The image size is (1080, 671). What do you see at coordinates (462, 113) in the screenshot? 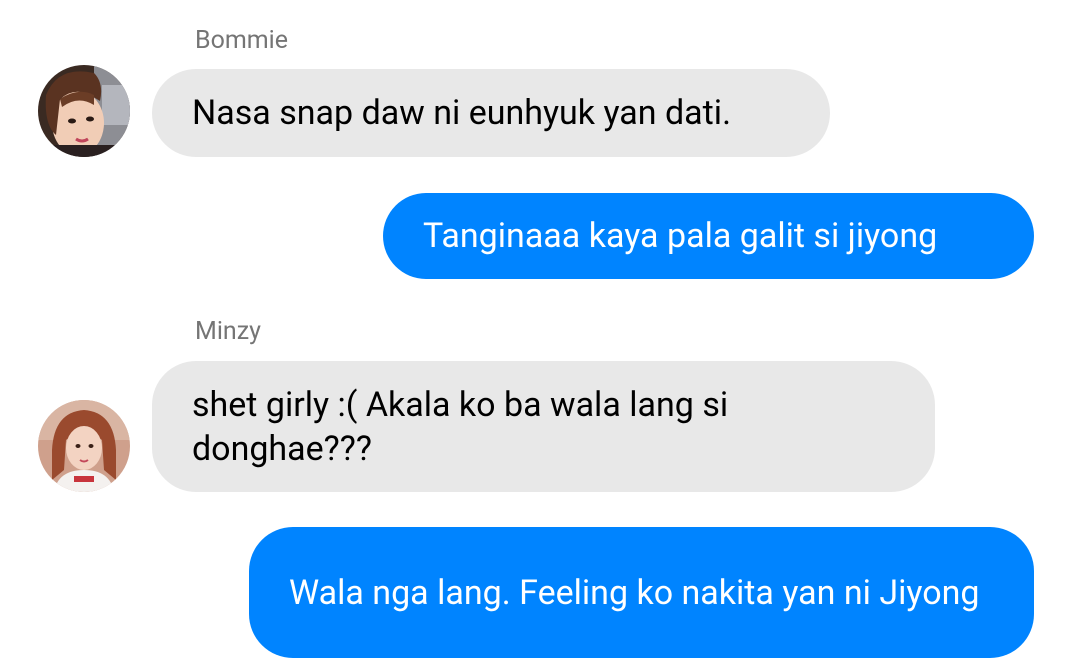
I see `message-text: Nasa snap daw ni eunhyuk yan dati.` at bounding box center [462, 113].